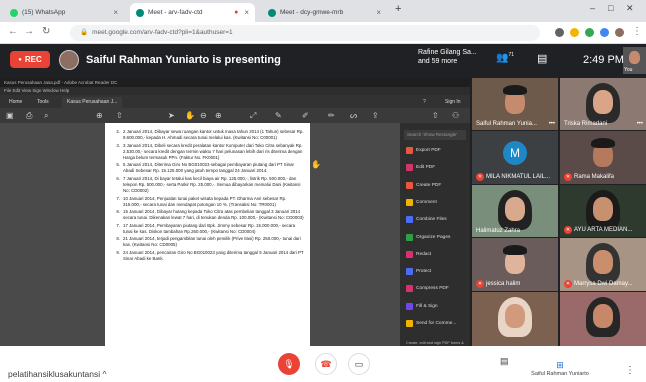  I want to click on sign-in-link: Sign In, so click(453, 102).